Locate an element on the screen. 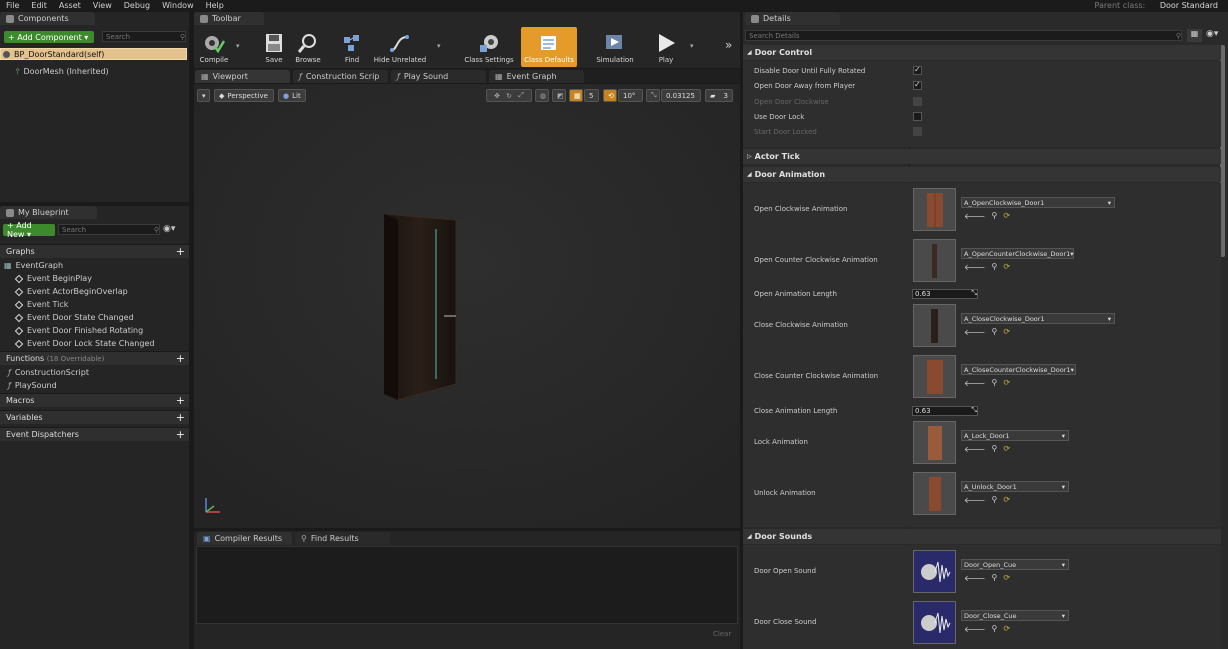 The width and height of the screenshot is (1228, 649). scale-icon: ⤢ is located at coordinates (521, 95).